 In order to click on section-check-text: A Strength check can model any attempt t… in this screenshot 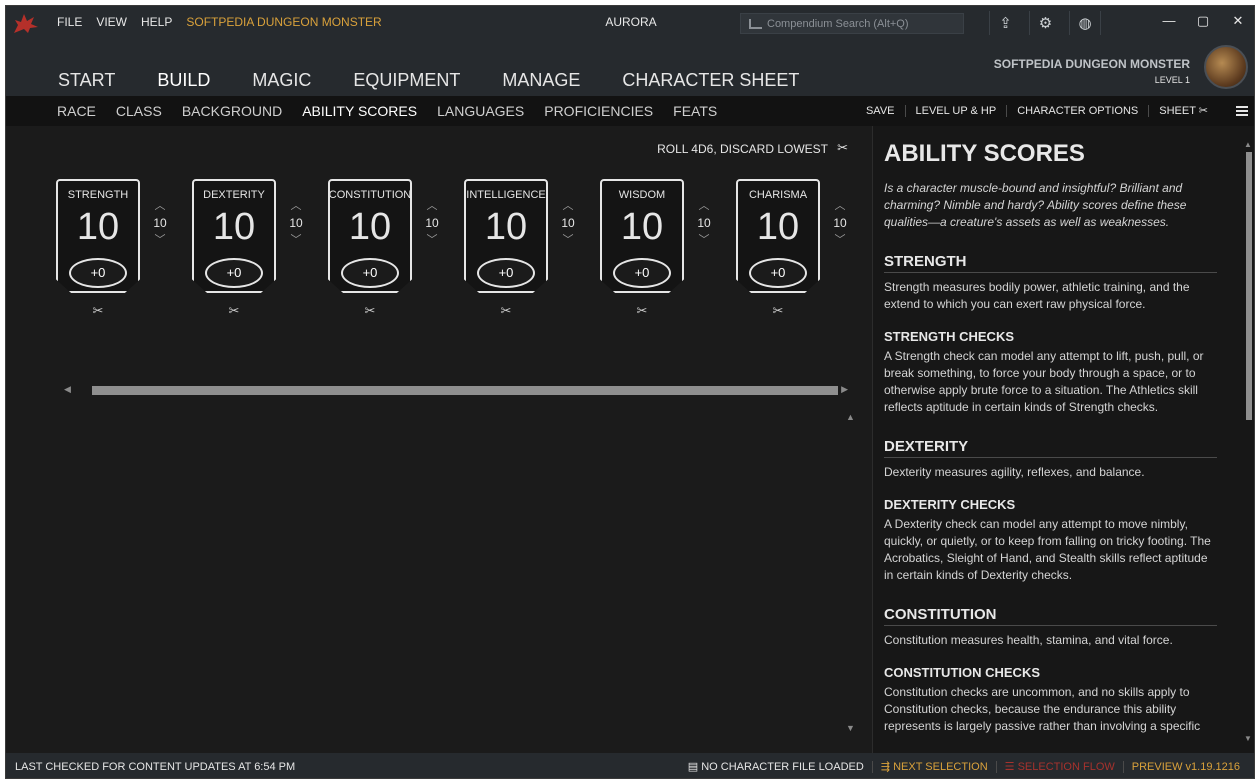, I will do `click(1044, 381)`.